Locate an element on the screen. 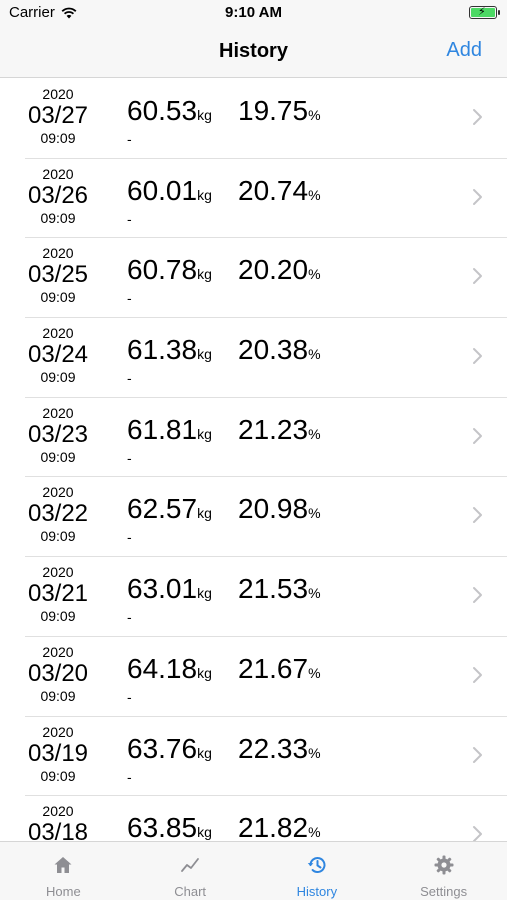  body-fat-value: 22.33% is located at coordinates (279, 749).